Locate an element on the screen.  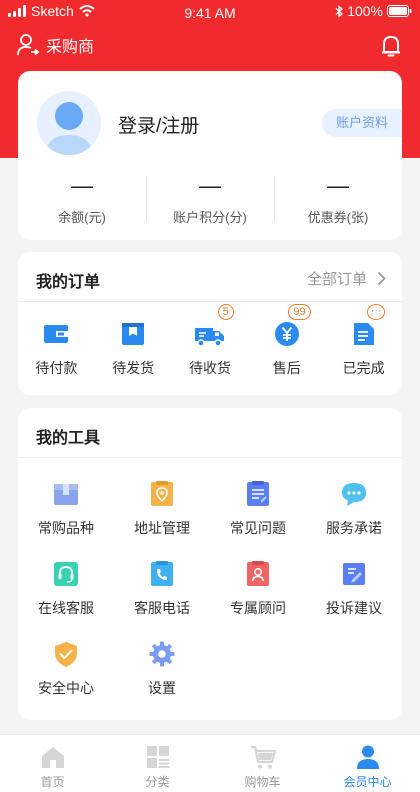
all-orders-link: 全部订单 is located at coordinates (346, 278).